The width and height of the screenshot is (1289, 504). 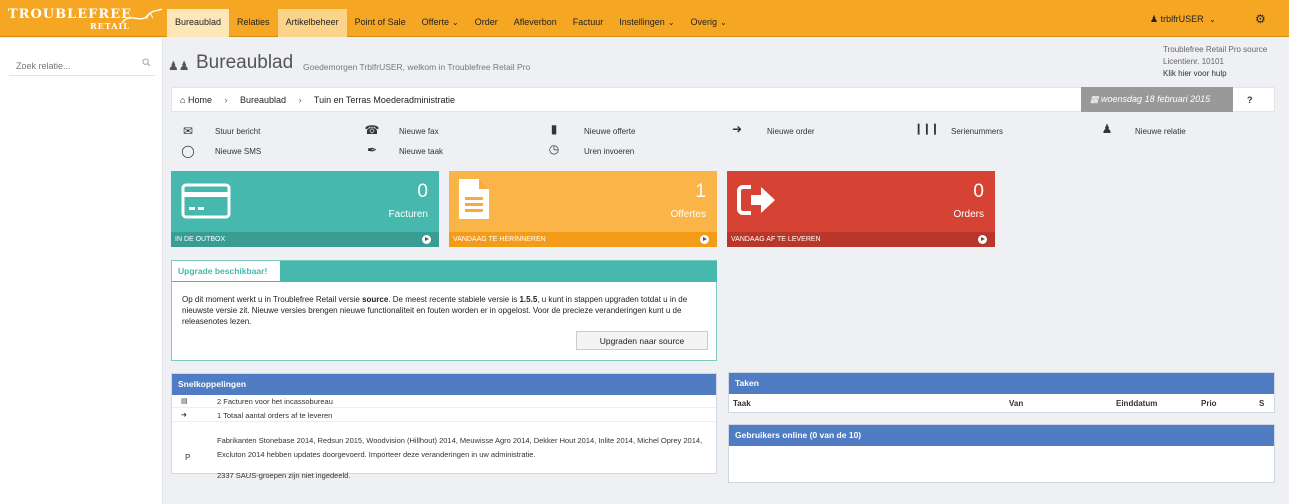 I want to click on p-icon: P, so click(x=188, y=457).